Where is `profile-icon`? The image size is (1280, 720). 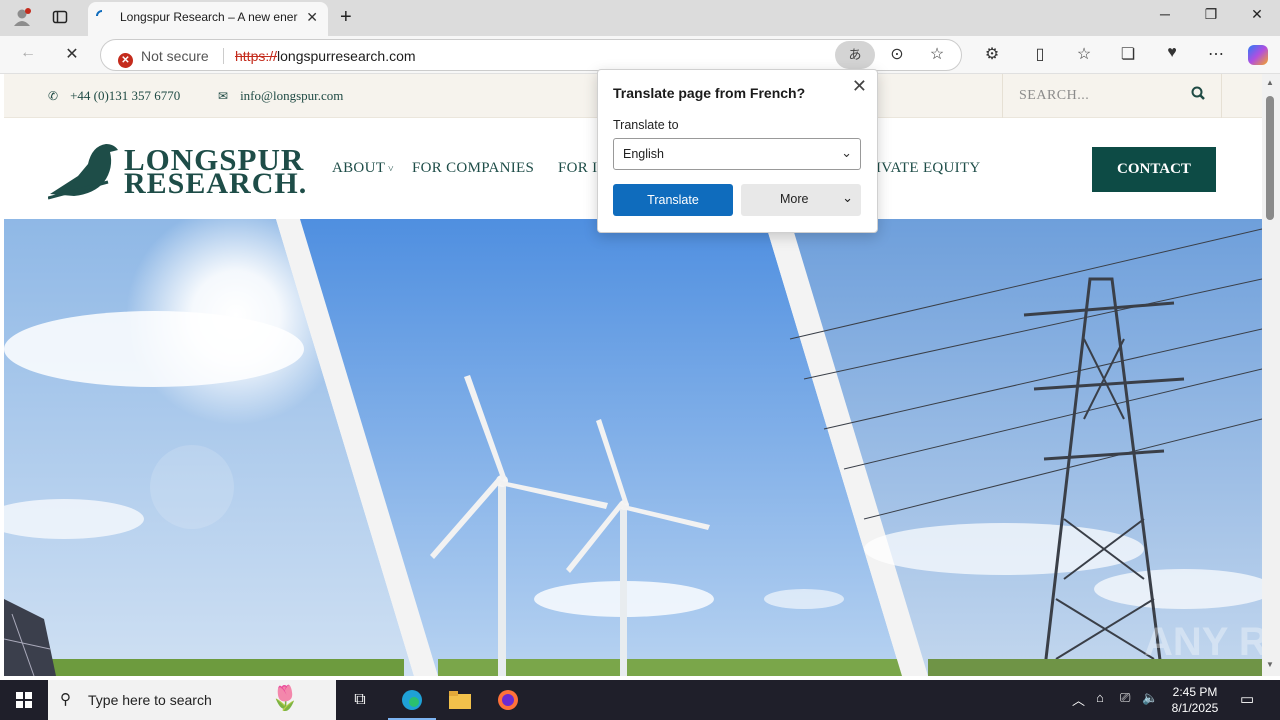
profile-icon is located at coordinates (22, 17).